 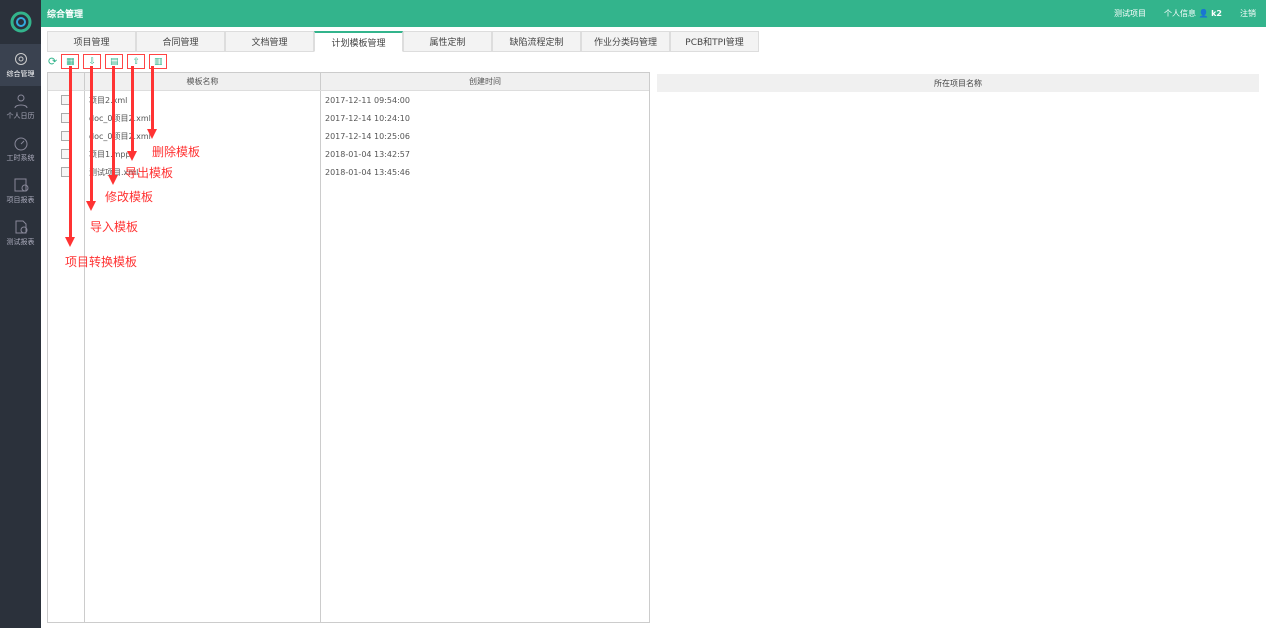 What do you see at coordinates (625, 41) in the screenshot?
I see `tab-job-code: 作业分类码管理` at bounding box center [625, 41].